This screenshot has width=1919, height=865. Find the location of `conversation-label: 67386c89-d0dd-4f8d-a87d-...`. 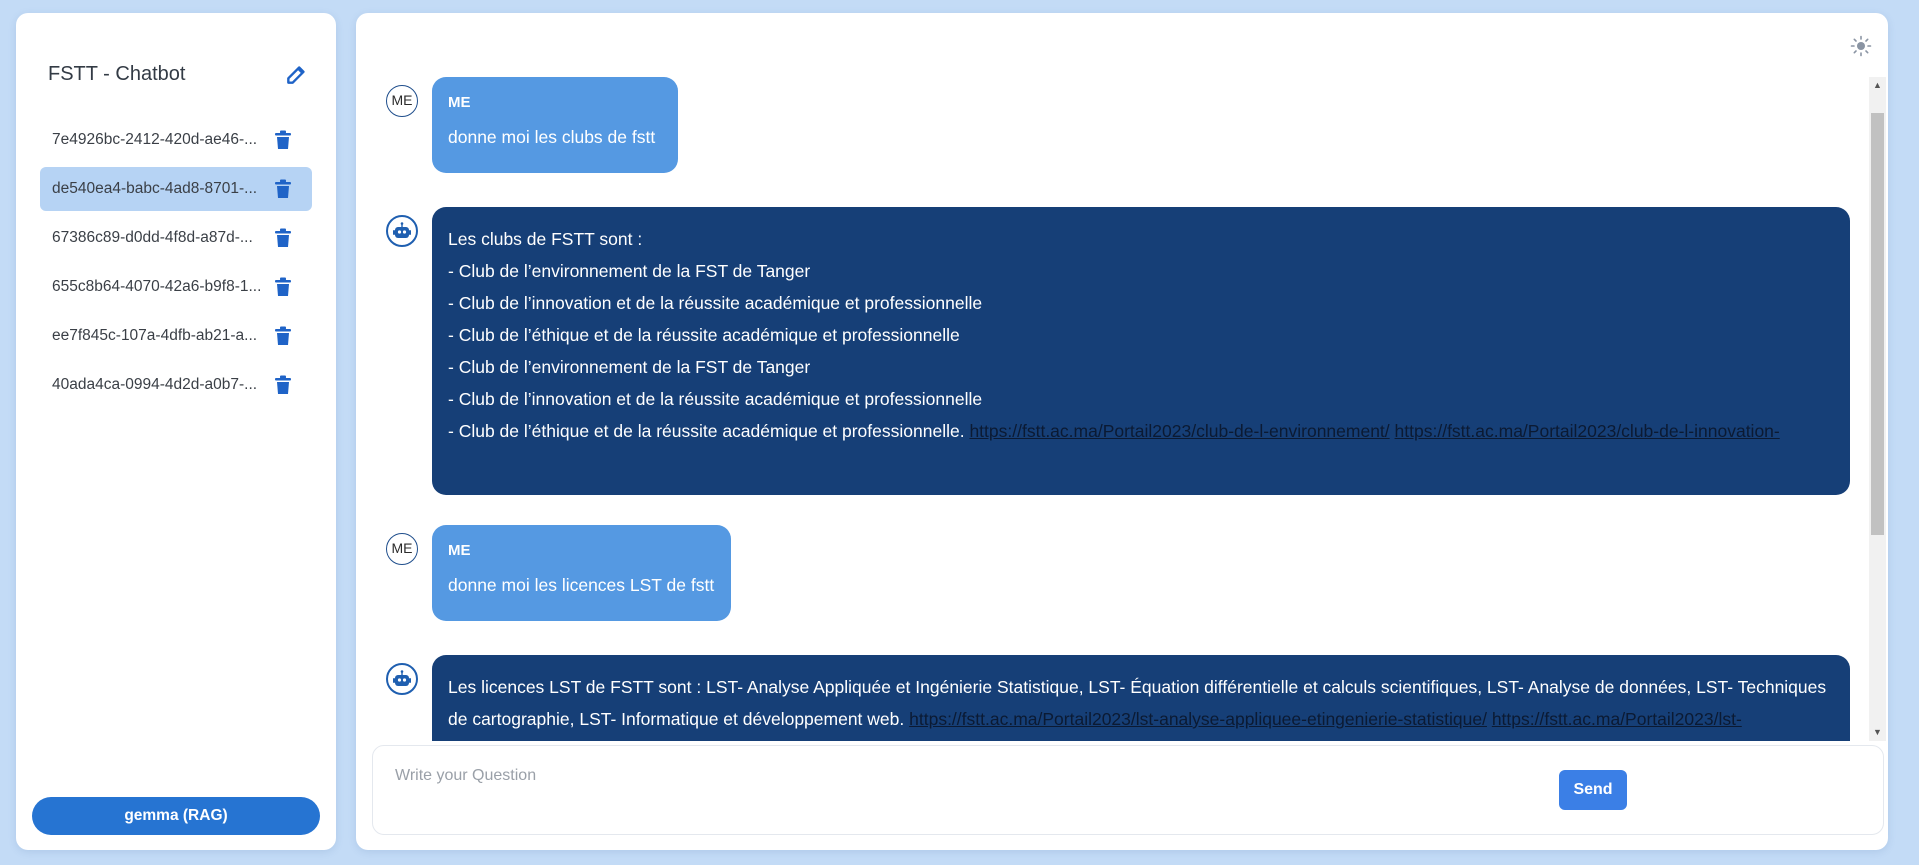

conversation-label: 67386c89-d0dd-4f8d-a87d-... is located at coordinates (152, 237).